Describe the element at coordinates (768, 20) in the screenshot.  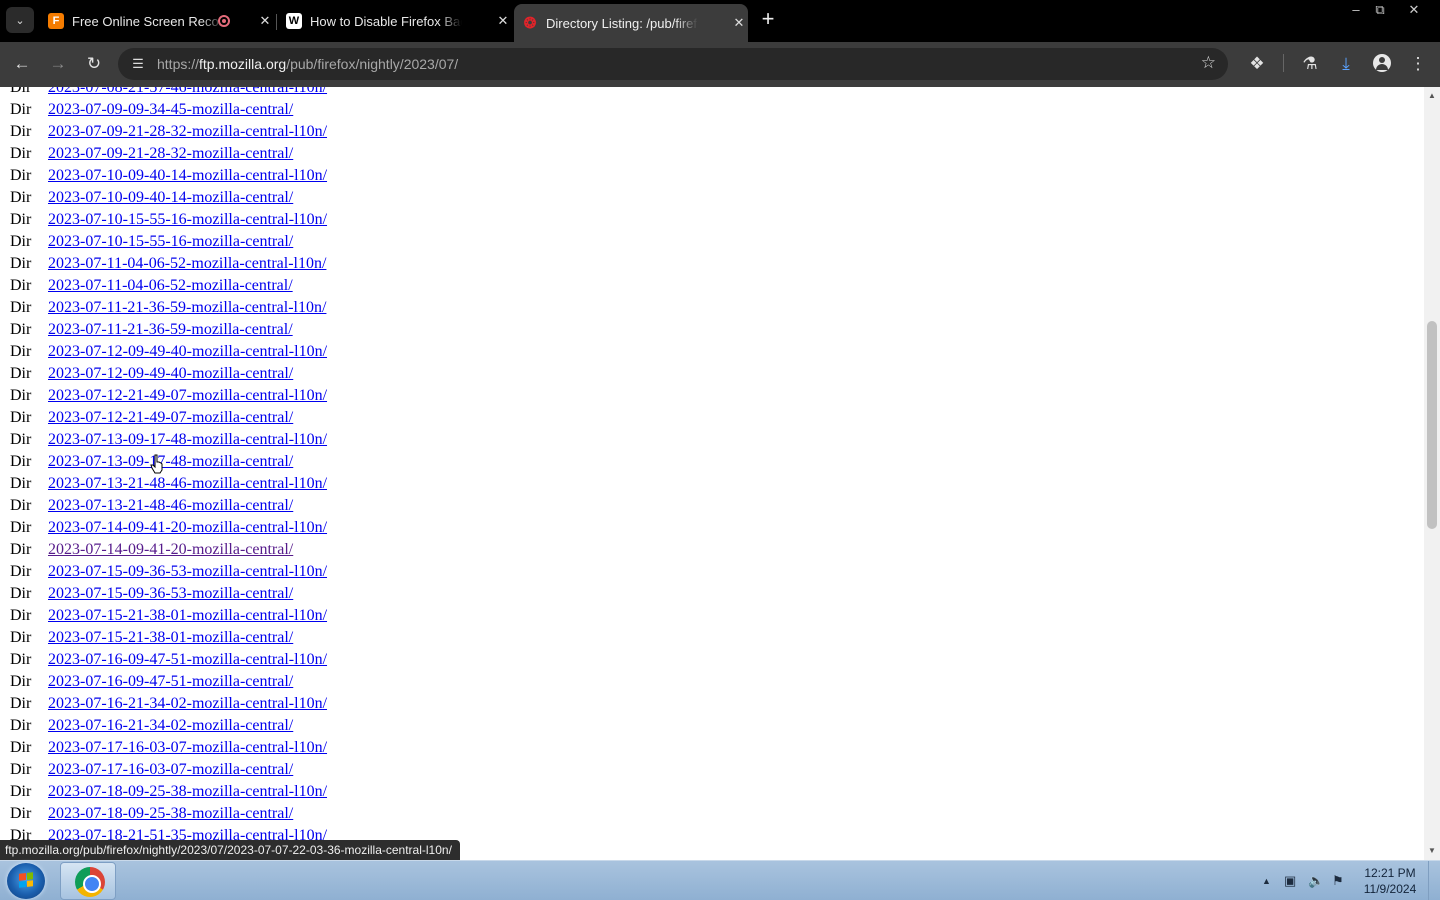
I see `new-tab-button: +` at that location.